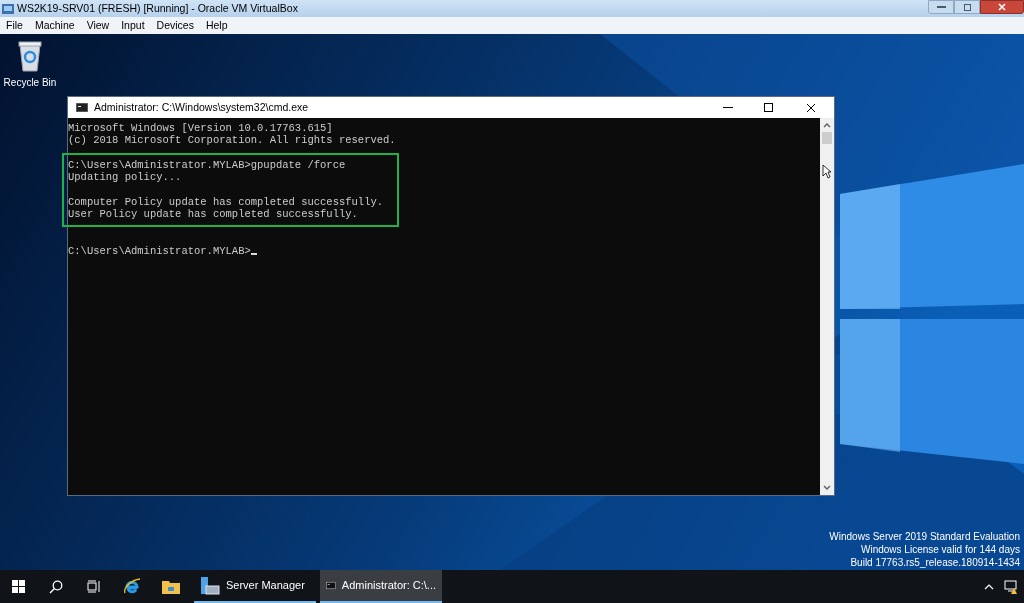 This screenshot has height=603, width=1024. Describe the element at coordinates (827, 125) in the screenshot. I see `scroll-up-icon` at that location.